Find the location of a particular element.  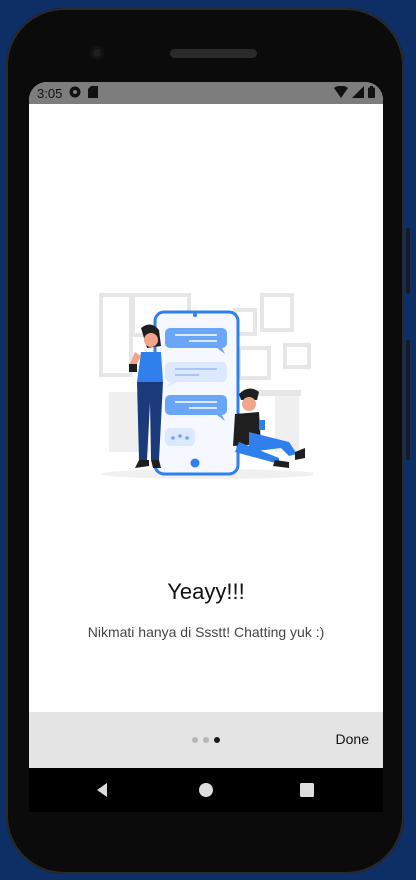

system-navigation-bar is located at coordinates (206, 790).